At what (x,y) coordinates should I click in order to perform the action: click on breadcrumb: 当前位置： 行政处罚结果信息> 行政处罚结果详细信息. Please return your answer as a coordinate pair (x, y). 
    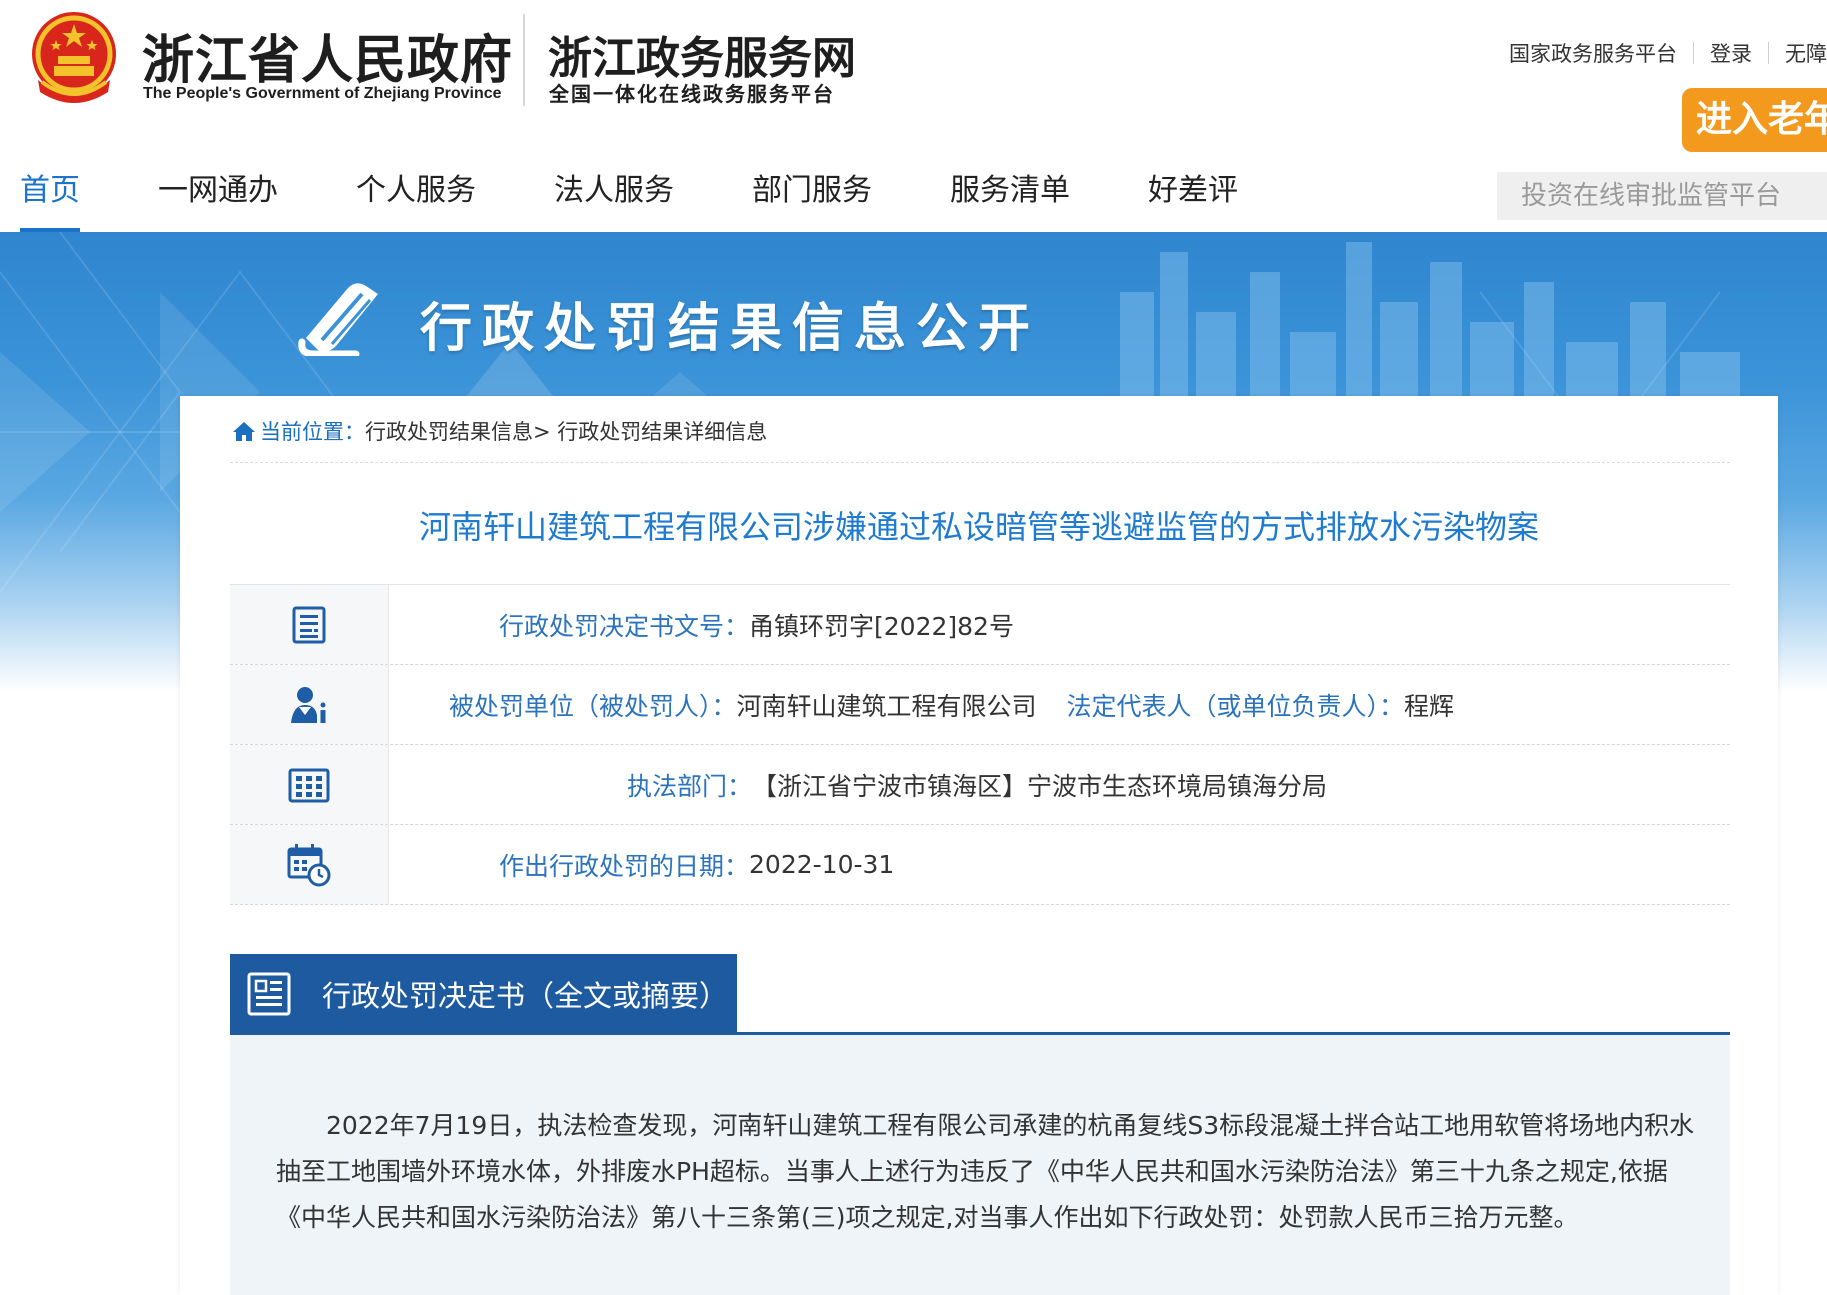
    Looking at the image, I should click on (499, 431).